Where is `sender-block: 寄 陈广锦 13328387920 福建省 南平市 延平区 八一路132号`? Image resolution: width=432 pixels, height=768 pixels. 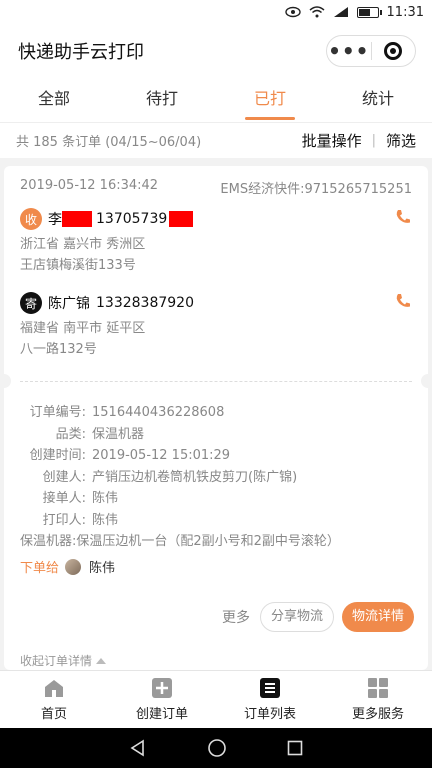 sender-block: 寄 陈广锦 13328387920 福建省 南平市 延平区 八一路132号 is located at coordinates (216, 326).